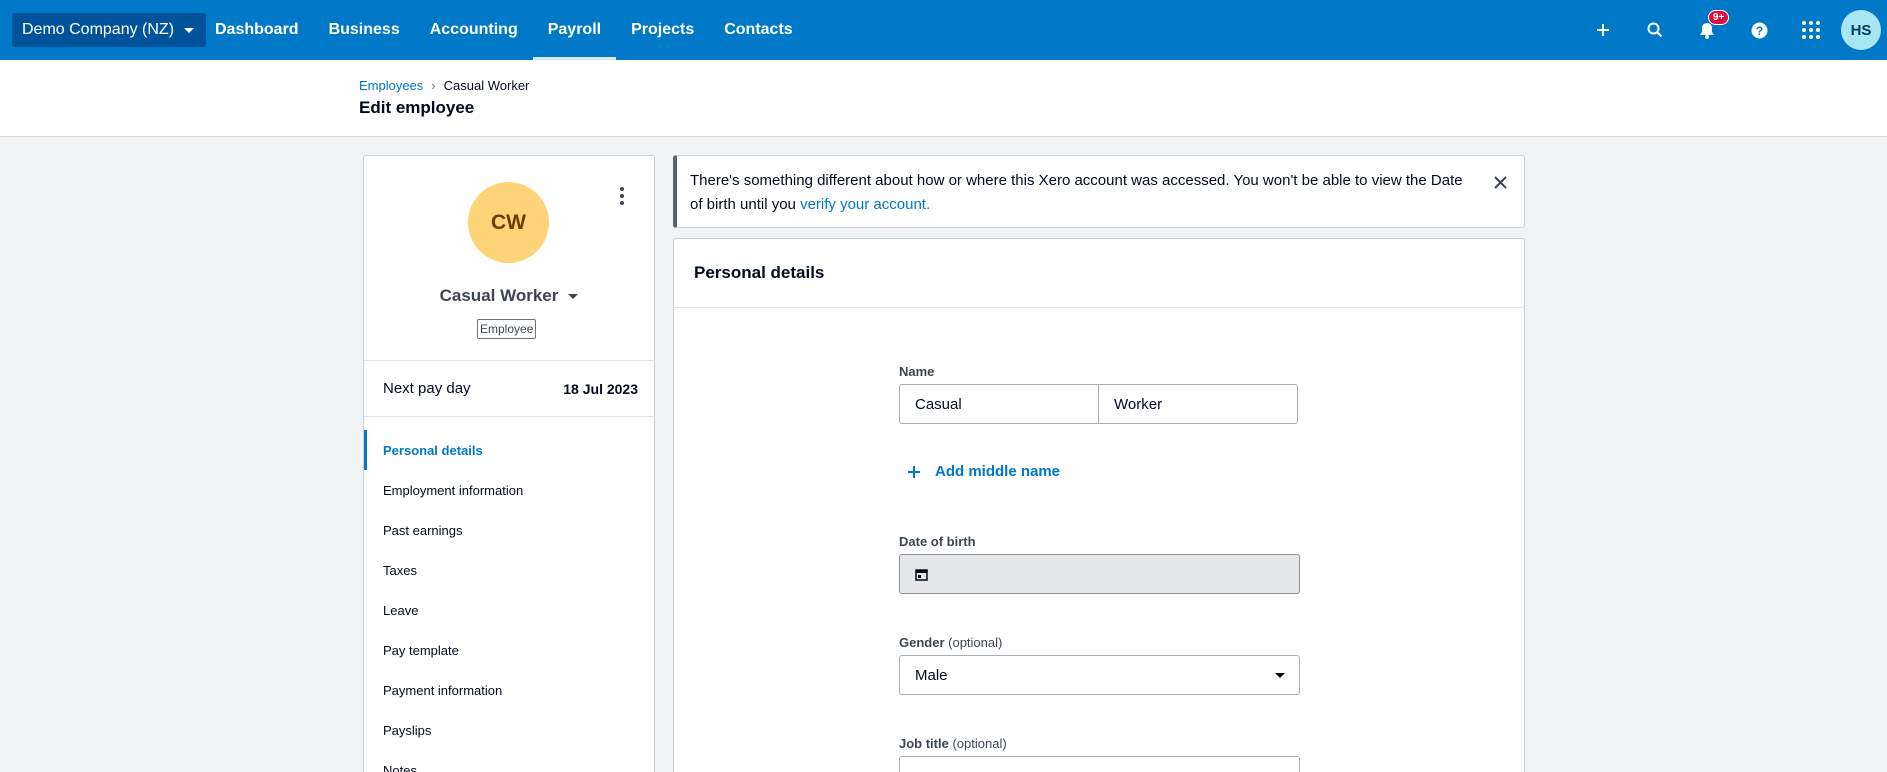 The width and height of the screenshot is (1887, 772). What do you see at coordinates (508, 222) in the screenshot?
I see `employee-avatar: CW` at bounding box center [508, 222].